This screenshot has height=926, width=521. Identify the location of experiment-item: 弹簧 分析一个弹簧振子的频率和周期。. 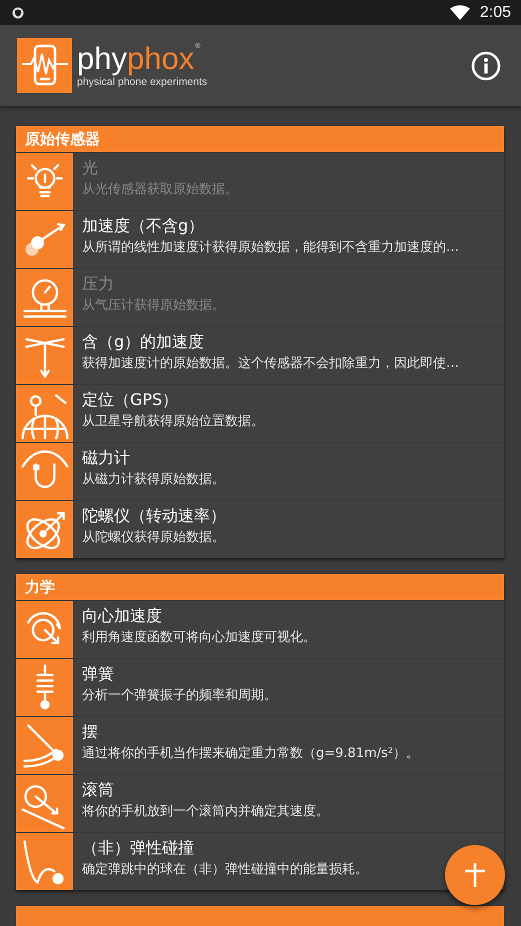
(260, 687).